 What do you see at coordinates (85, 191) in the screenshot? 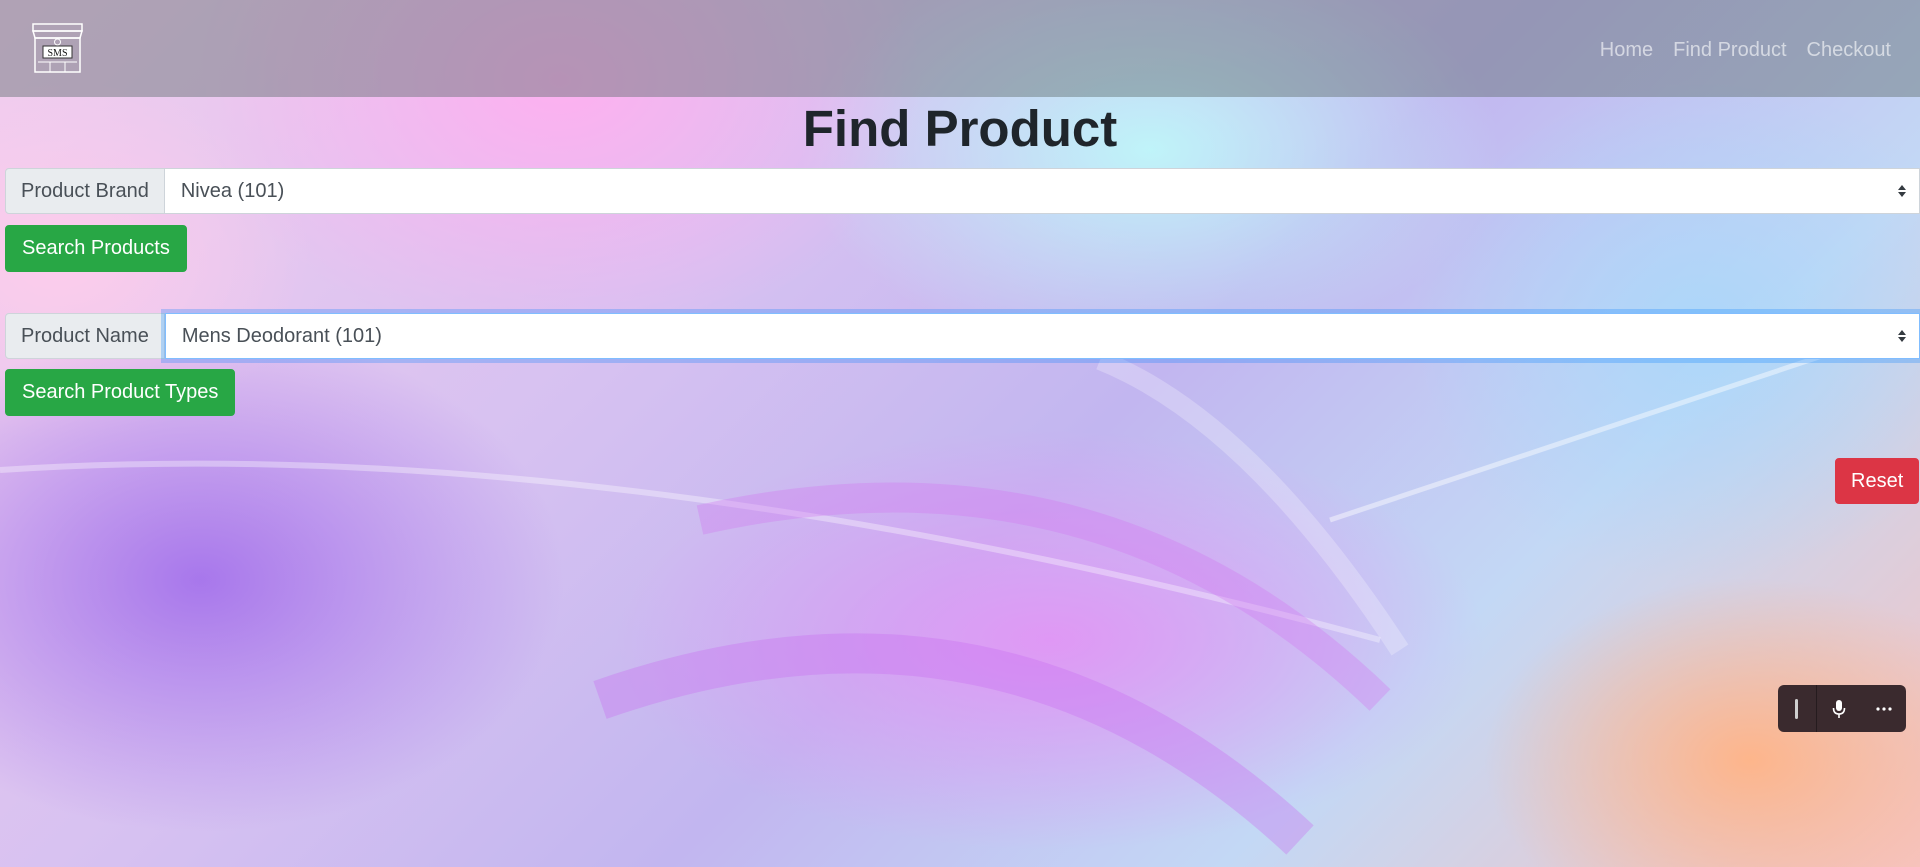
I see `product-brand-label: Product Brand` at bounding box center [85, 191].